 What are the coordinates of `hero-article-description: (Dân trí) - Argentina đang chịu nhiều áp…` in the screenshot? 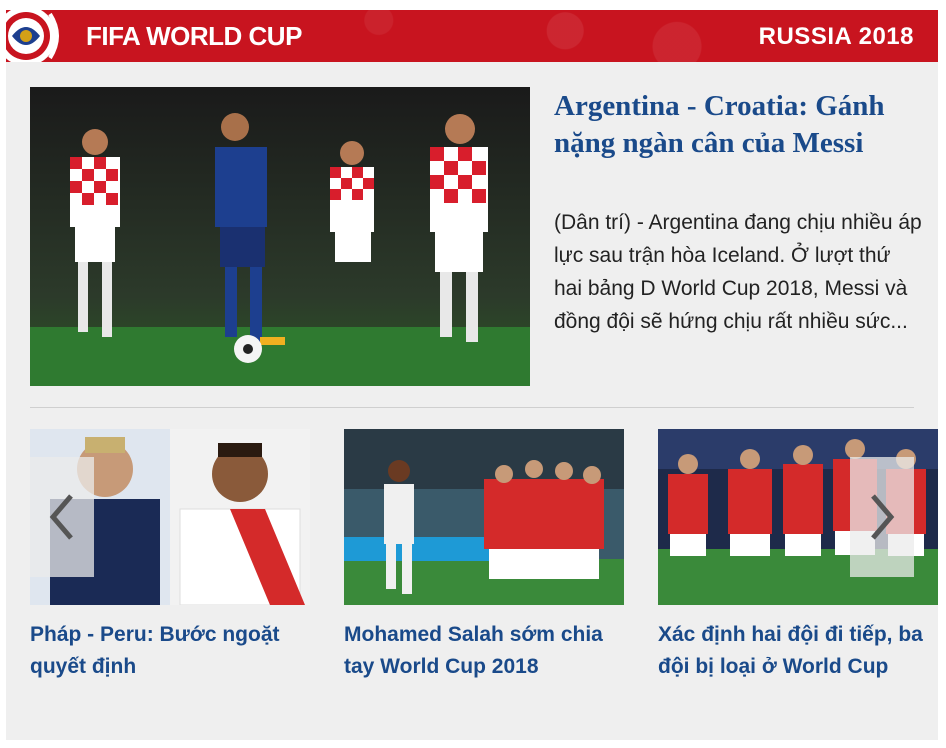 It's located at (738, 272).